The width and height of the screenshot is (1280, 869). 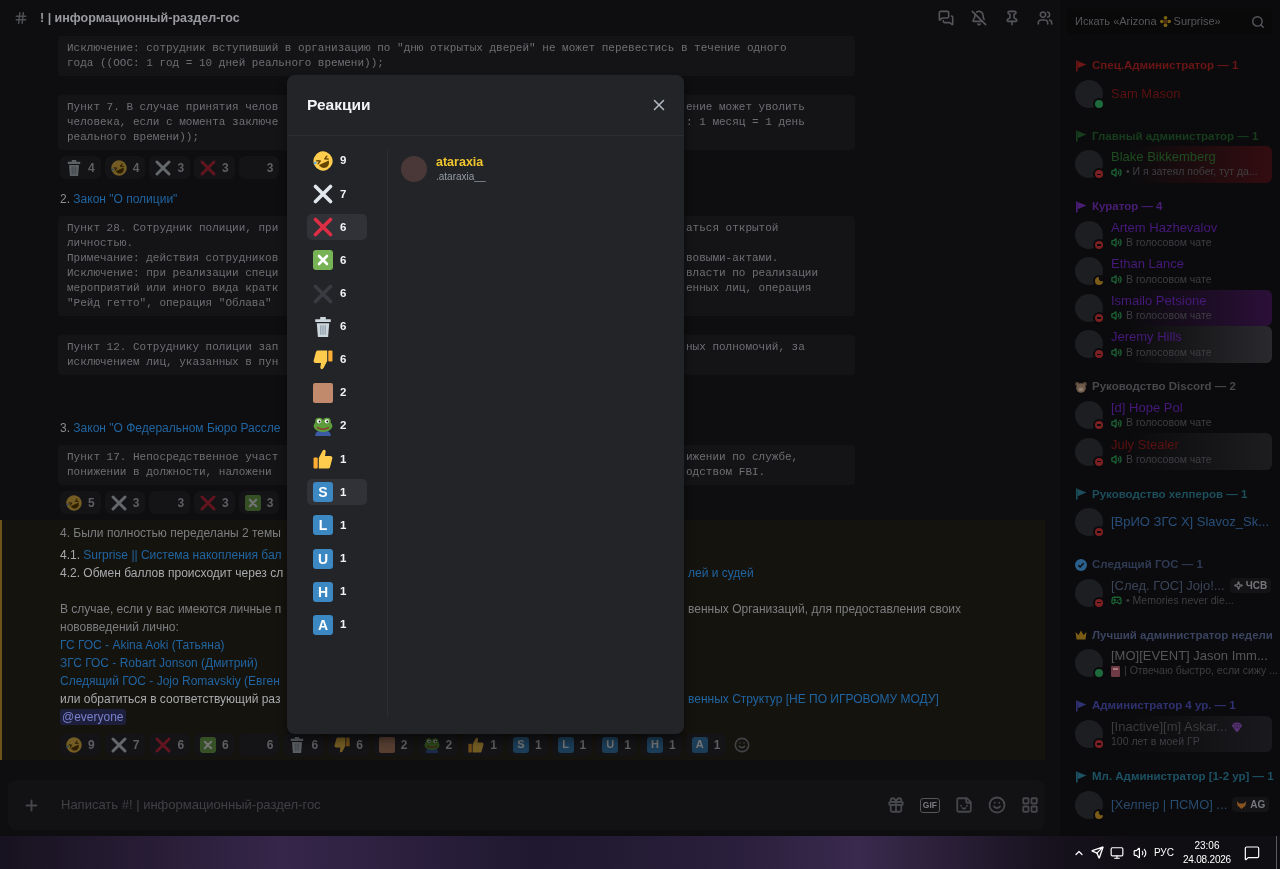 I want to click on reaction-filter: 9, so click(x=337, y=161).